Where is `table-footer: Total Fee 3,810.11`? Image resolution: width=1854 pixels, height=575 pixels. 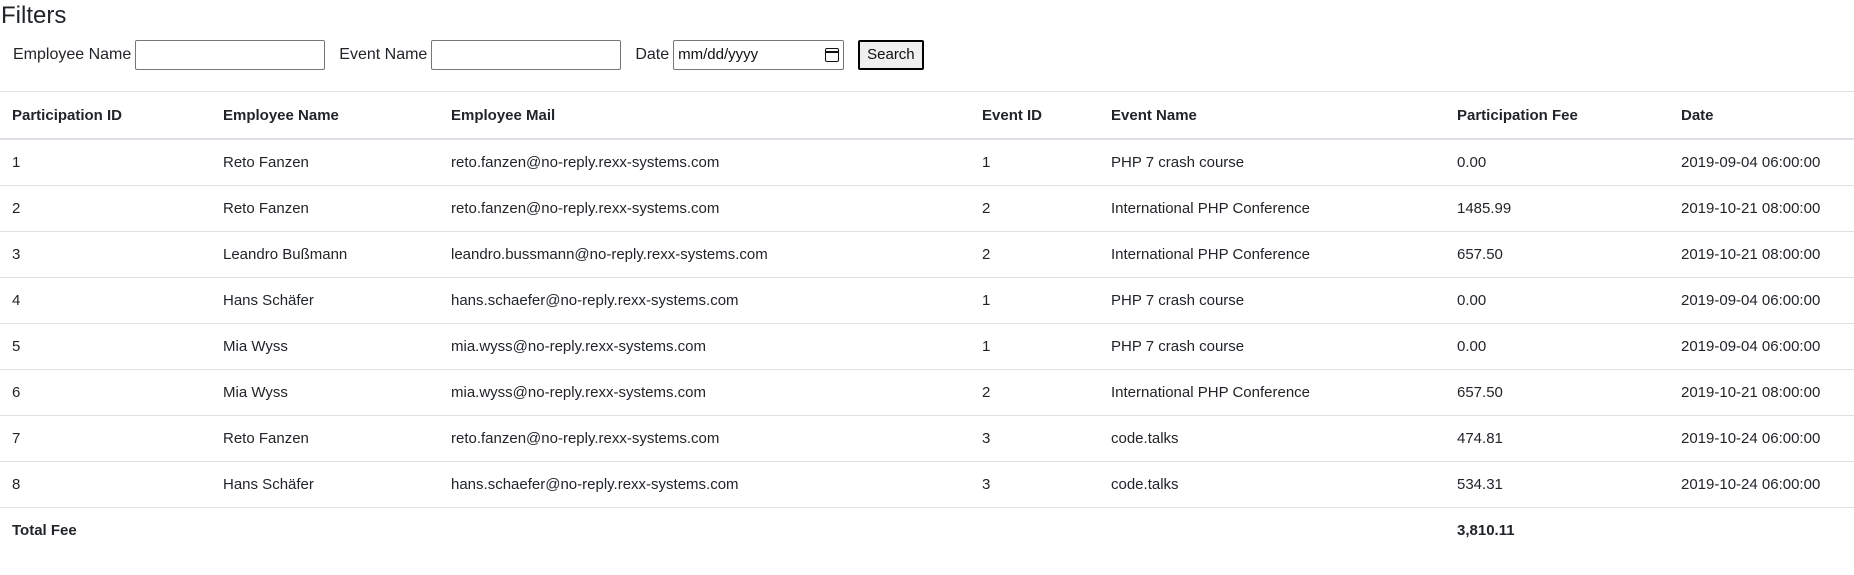 table-footer: Total Fee 3,810.11 is located at coordinates (927, 530).